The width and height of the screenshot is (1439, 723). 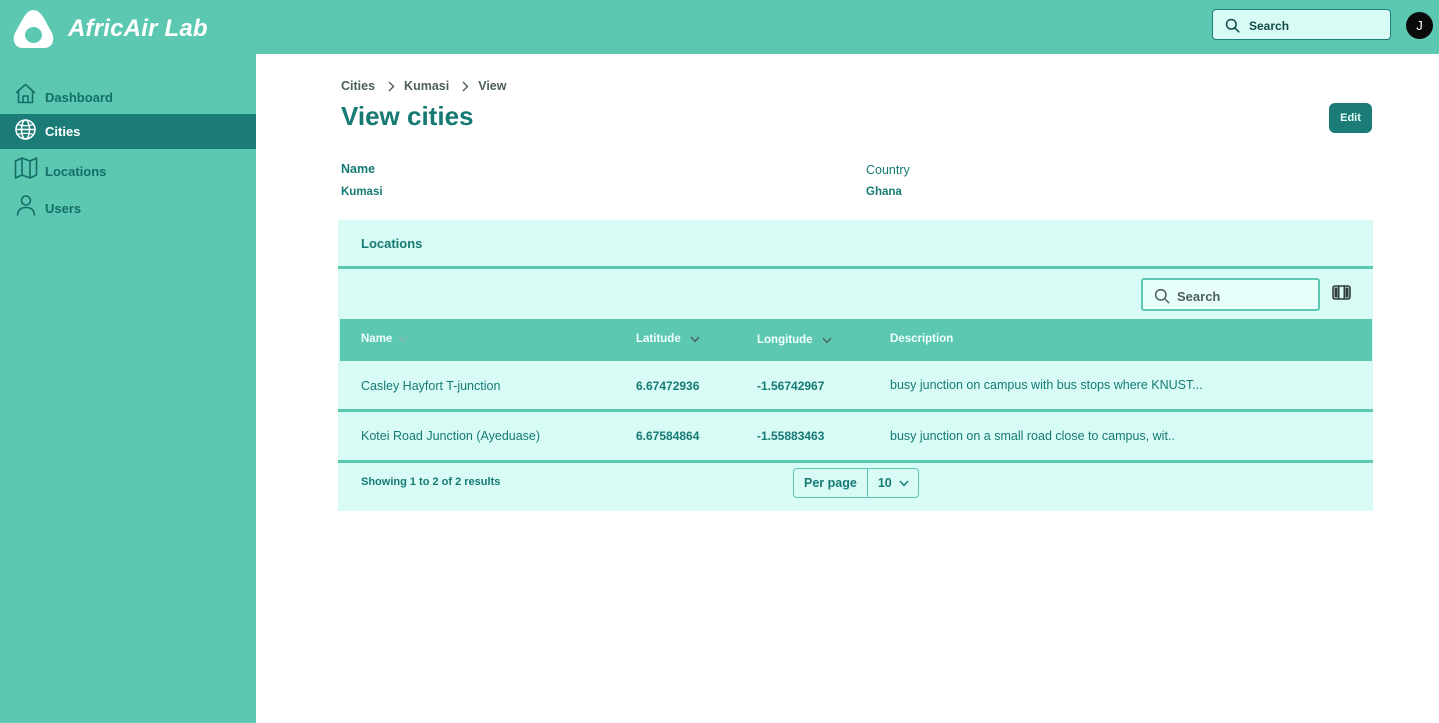 What do you see at coordinates (63, 208) in the screenshot?
I see `sidebar-item-label: Users` at bounding box center [63, 208].